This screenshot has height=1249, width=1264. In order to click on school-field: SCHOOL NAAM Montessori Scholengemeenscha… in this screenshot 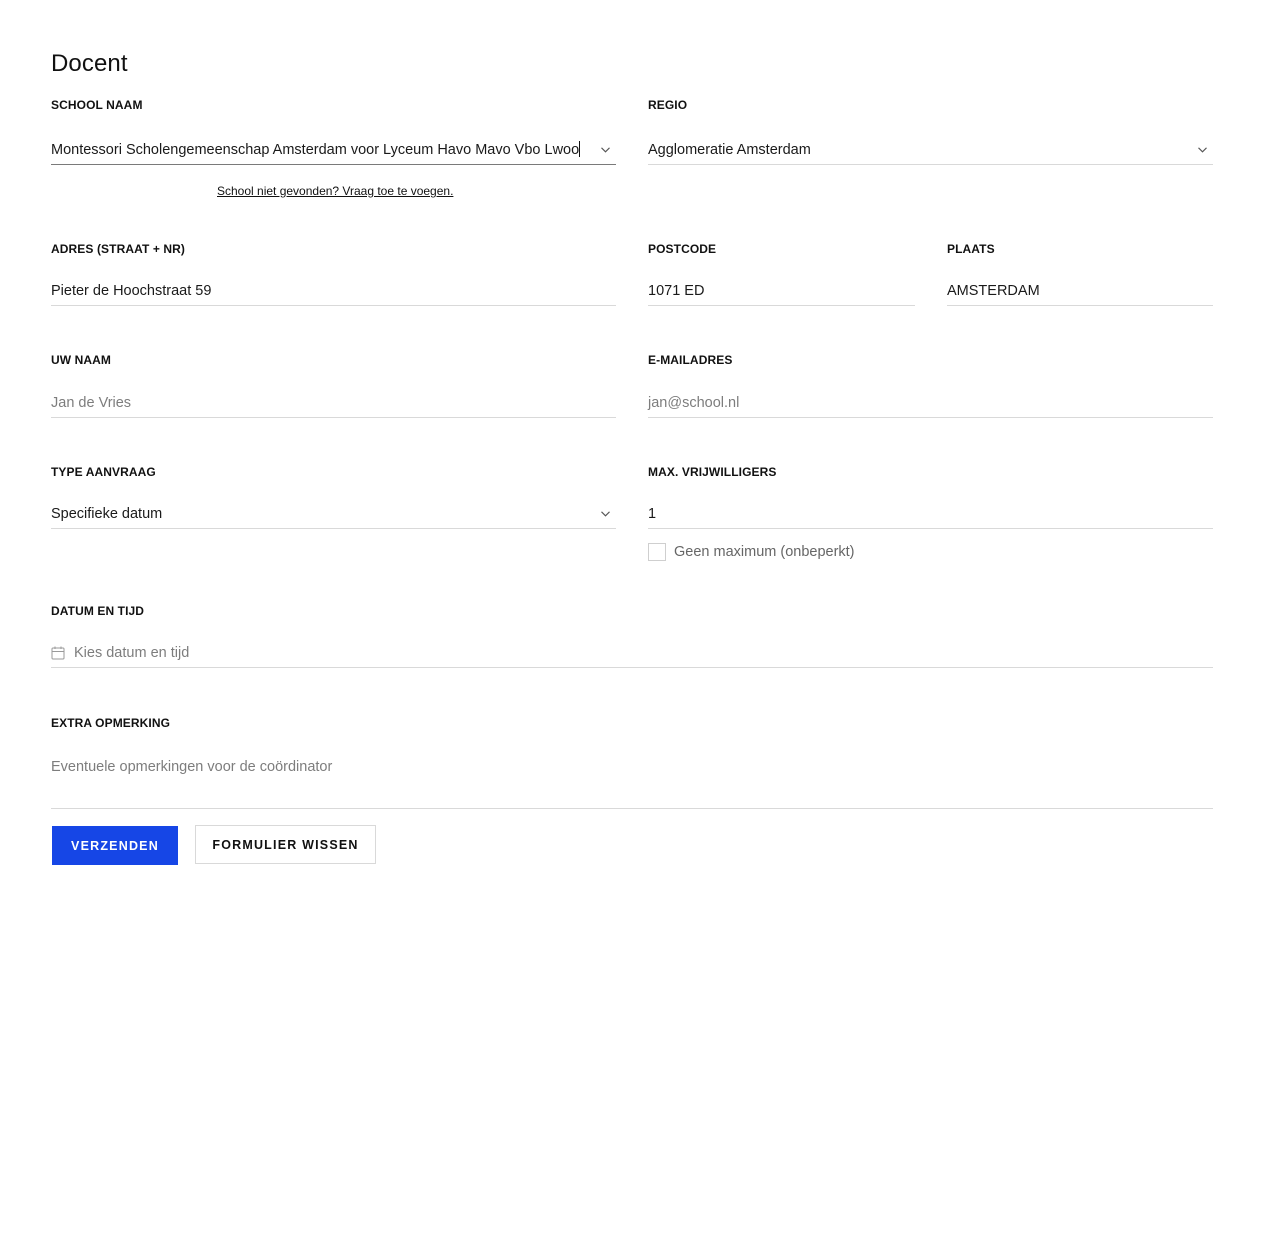, I will do `click(333, 153)`.